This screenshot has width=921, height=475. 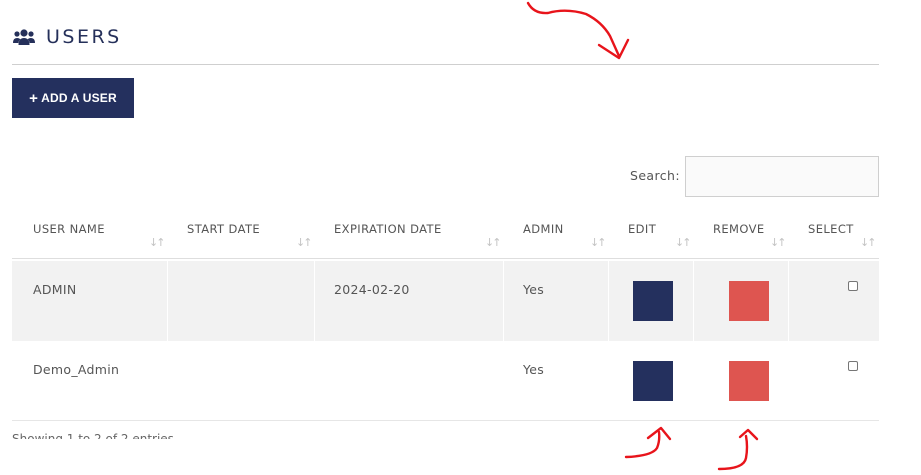 What do you see at coordinates (655, 175) in the screenshot?
I see `search-label: Search:` at bounding box center [655, 175].